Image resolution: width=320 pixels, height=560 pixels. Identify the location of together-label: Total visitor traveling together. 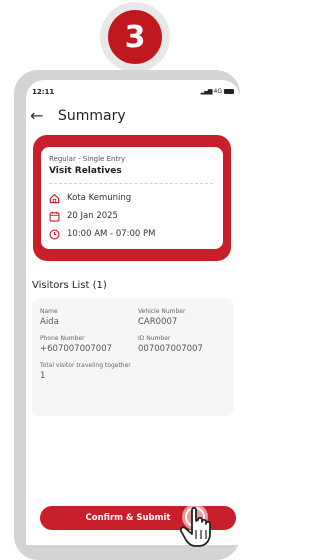
(85, 365).